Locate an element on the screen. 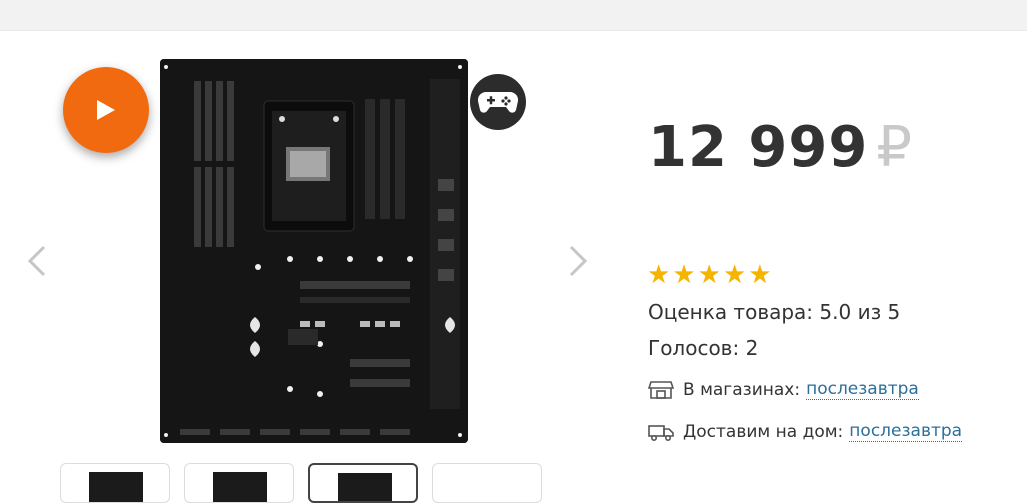 The image size is (1027, 503). price-value: 12 999 is located at coordinates (758, 147).